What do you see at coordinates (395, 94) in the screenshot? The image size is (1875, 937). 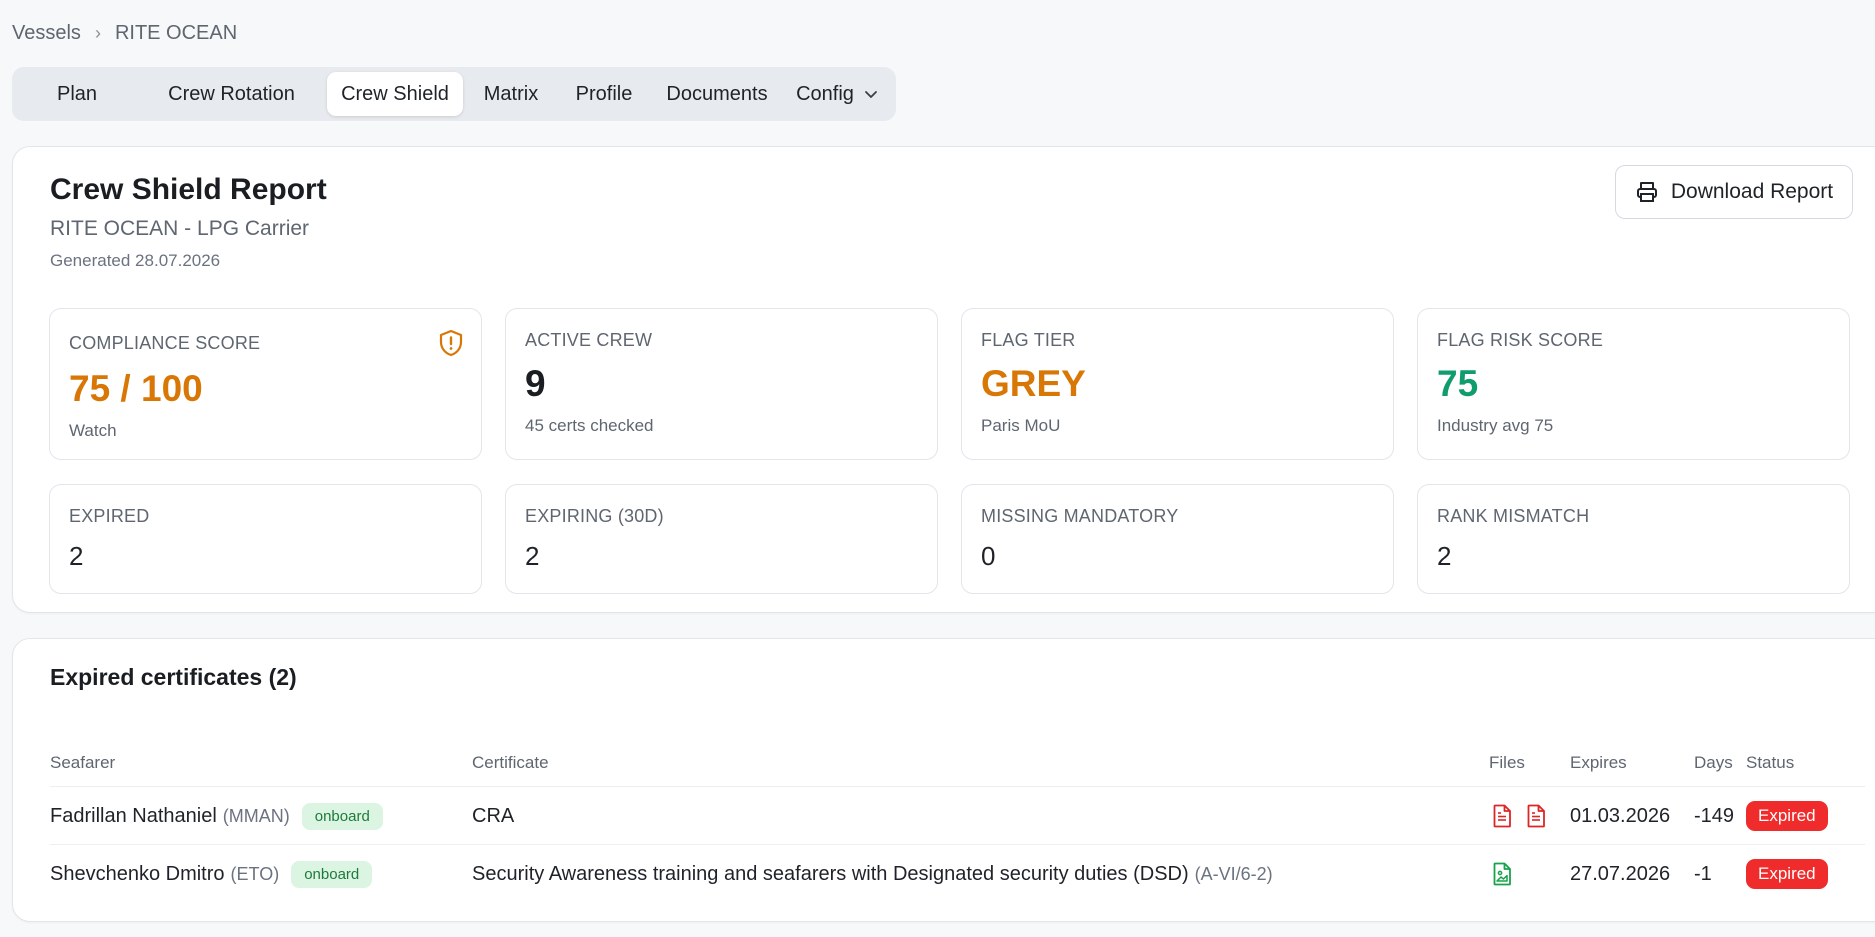 I see `tab-crew-shield: Crew Shield` at bounding box center [395, 94].